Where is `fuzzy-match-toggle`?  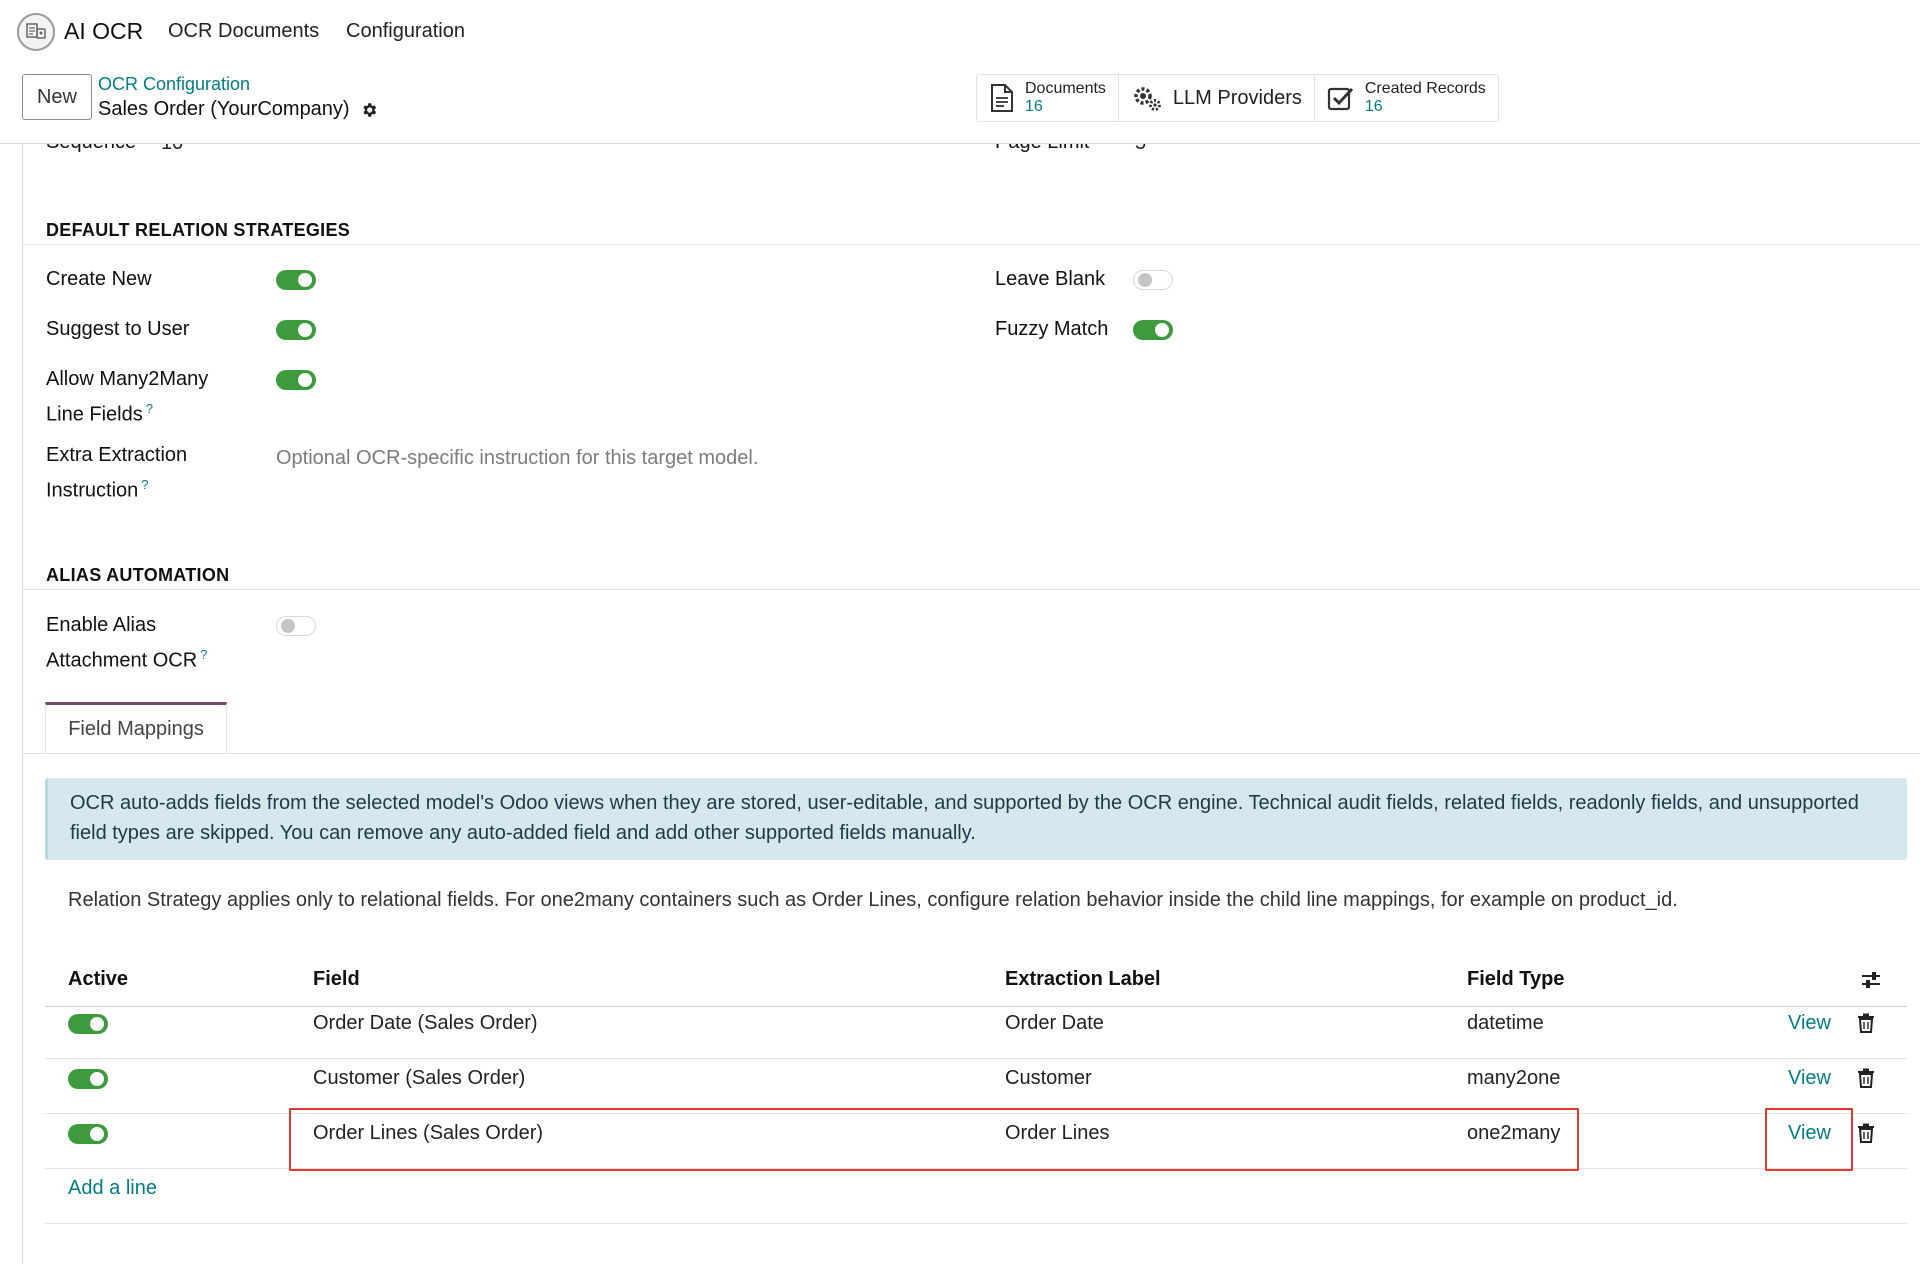
fuzzy-match-toggle is located at coordinates (1153, 330).